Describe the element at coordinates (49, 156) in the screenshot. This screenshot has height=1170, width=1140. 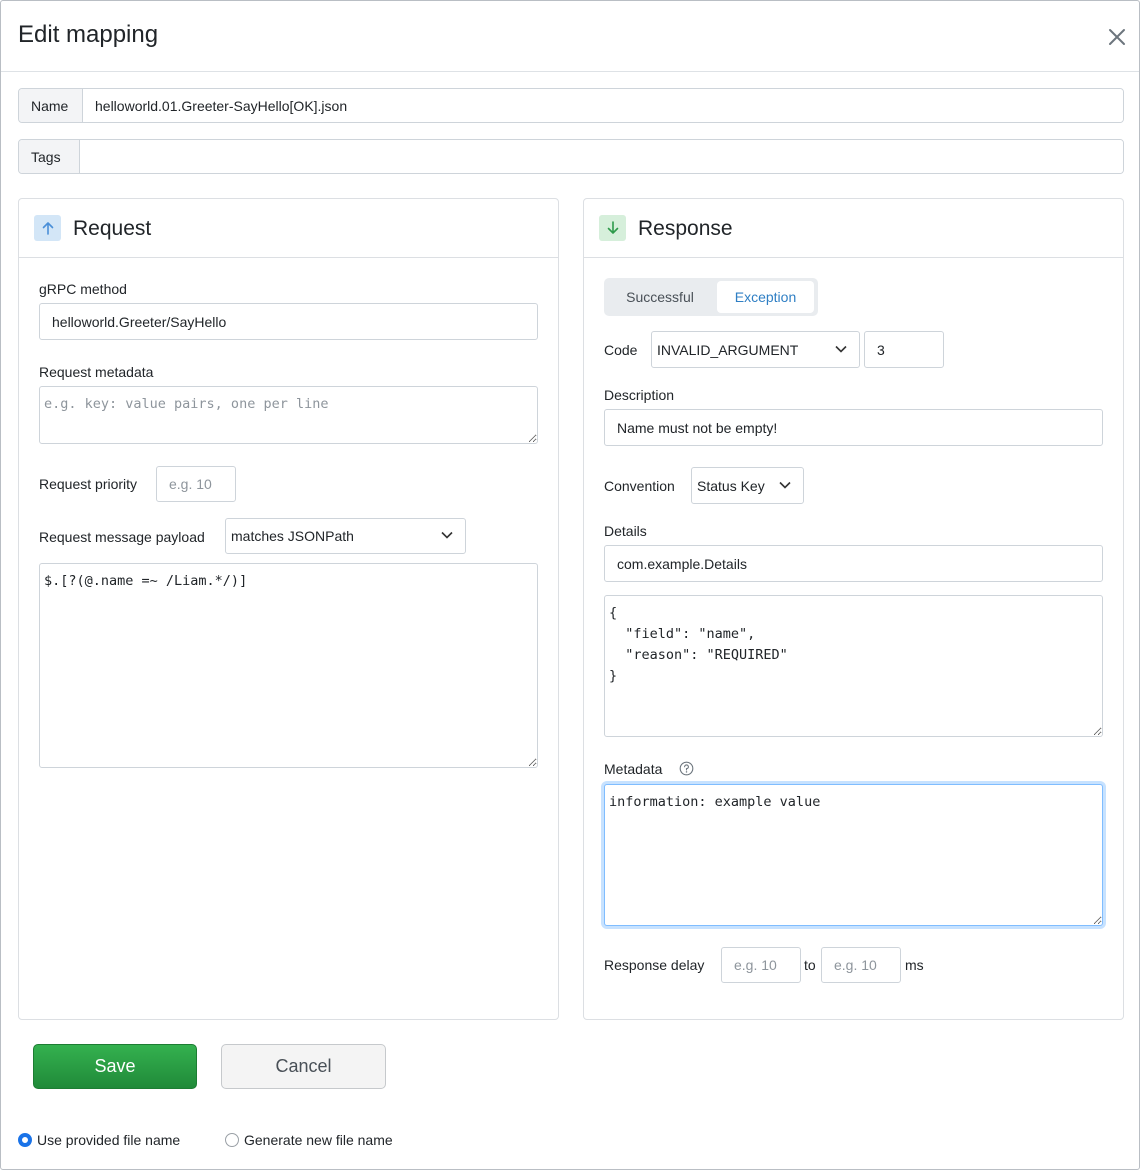
I see `tags-field-label: Tags` at that location.